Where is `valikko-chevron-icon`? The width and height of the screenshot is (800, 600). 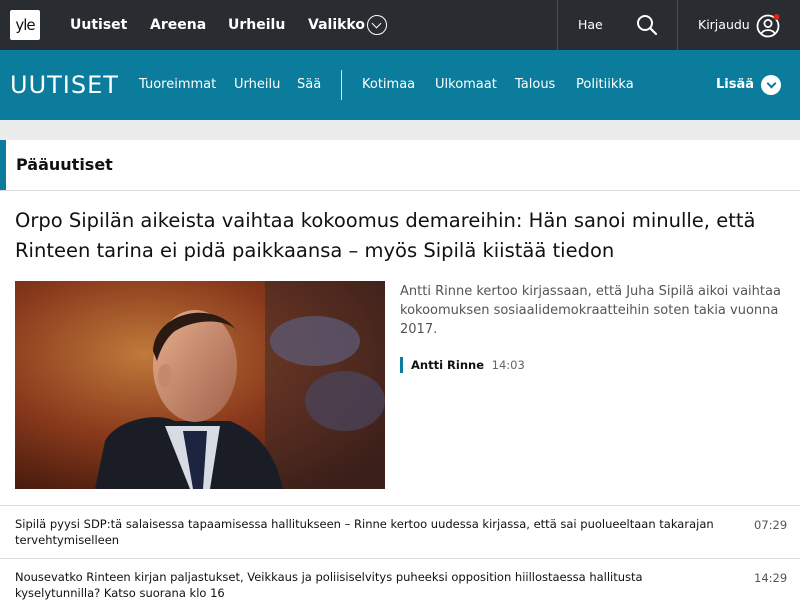 valikko-chevron-icon is located at coordinates (377, 25).